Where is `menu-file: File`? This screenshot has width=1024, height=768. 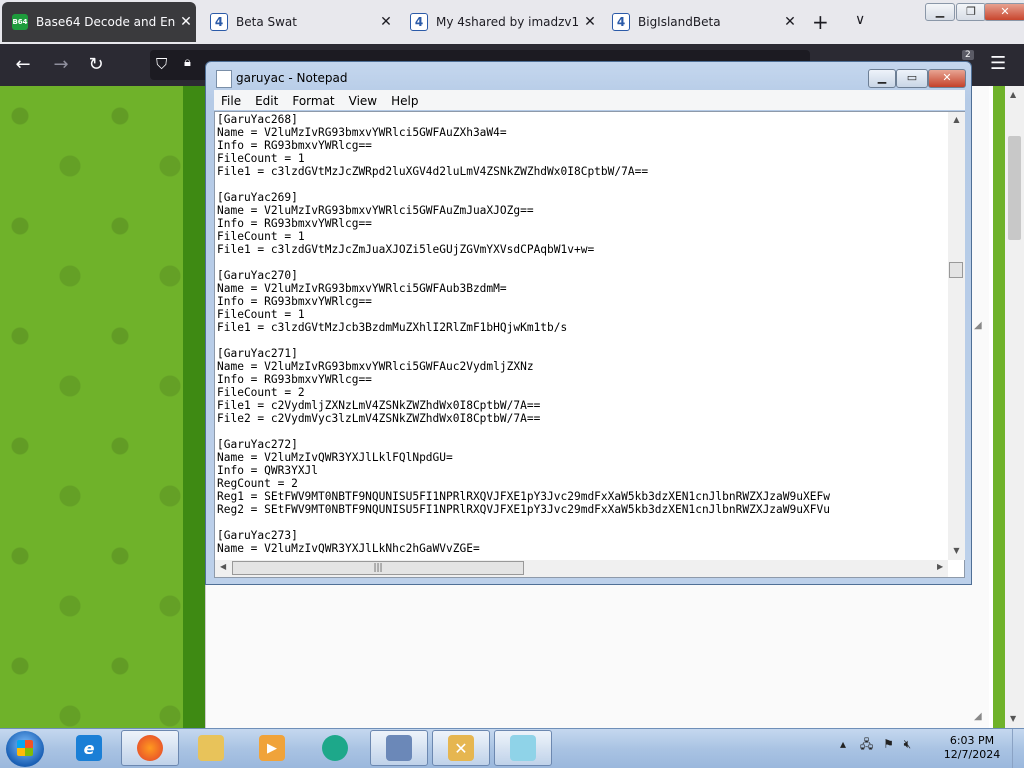 menu-file: File is located at coordinates (231, 99).